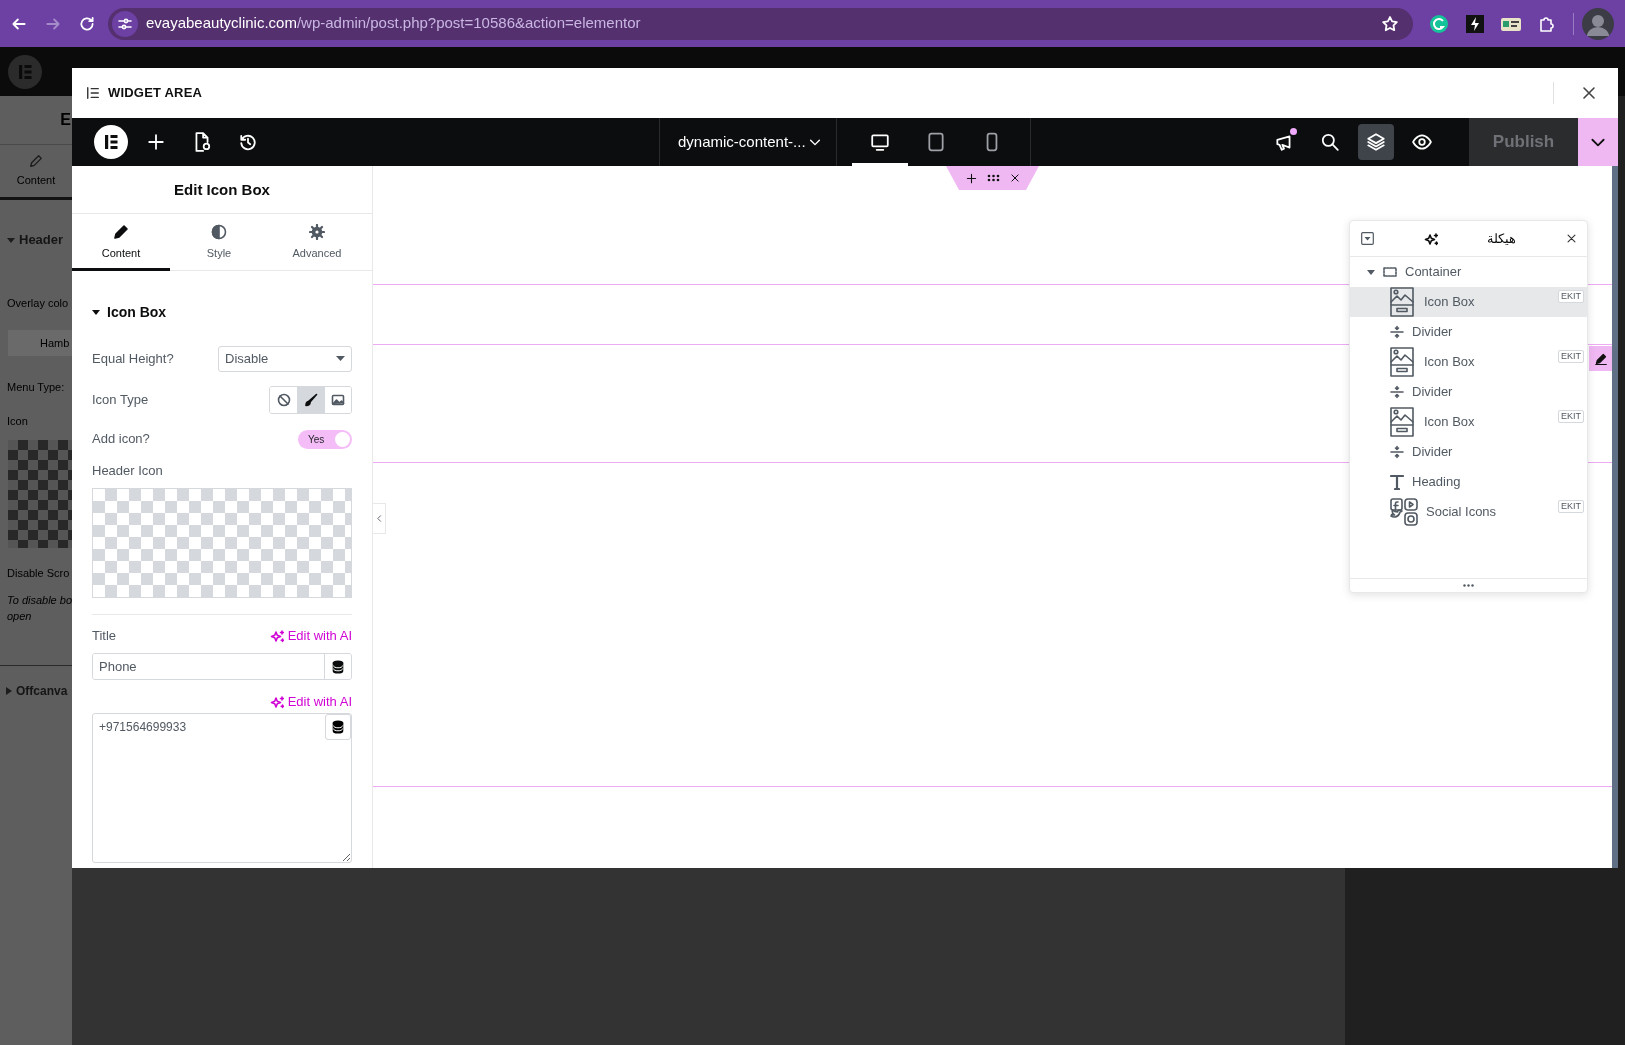  I want to click on container-icon, so click(1390, 272).